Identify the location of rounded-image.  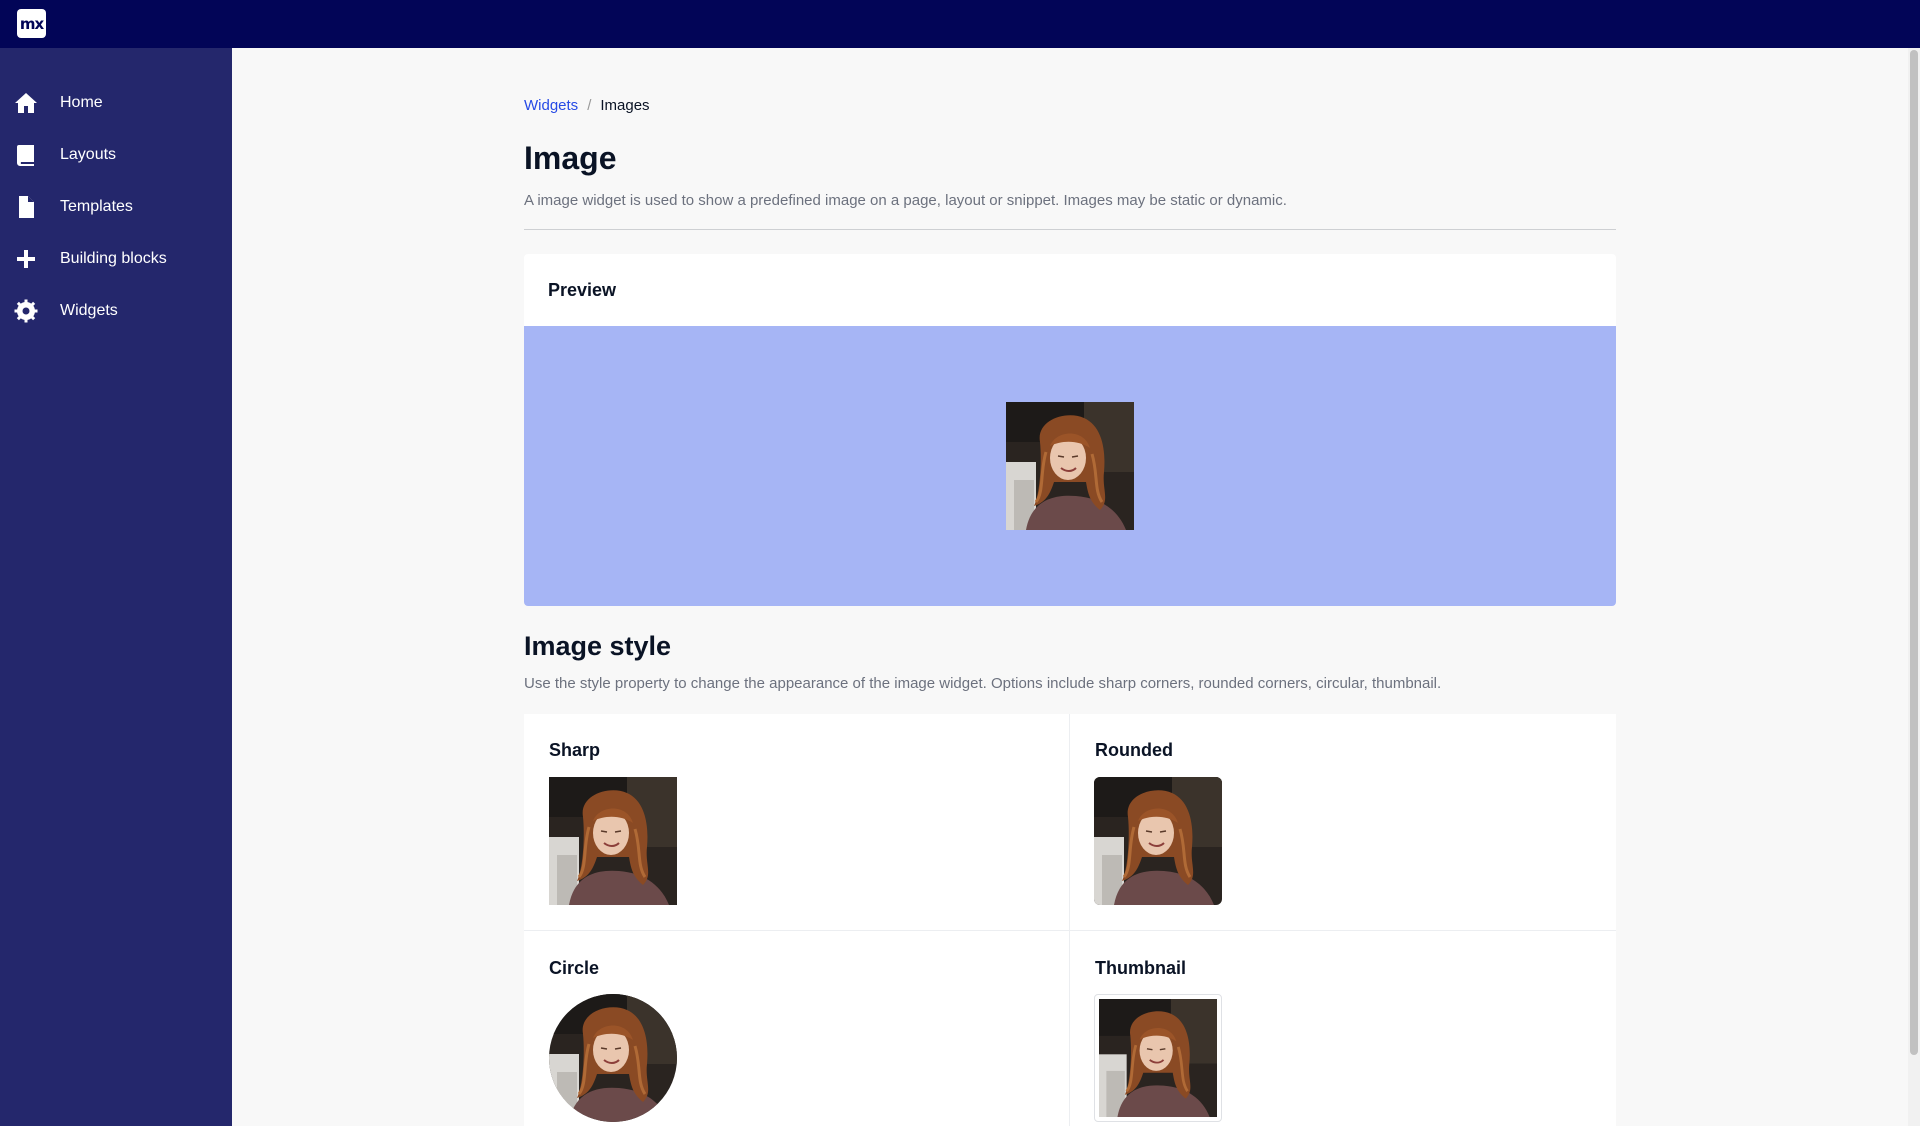
(1158, 841).